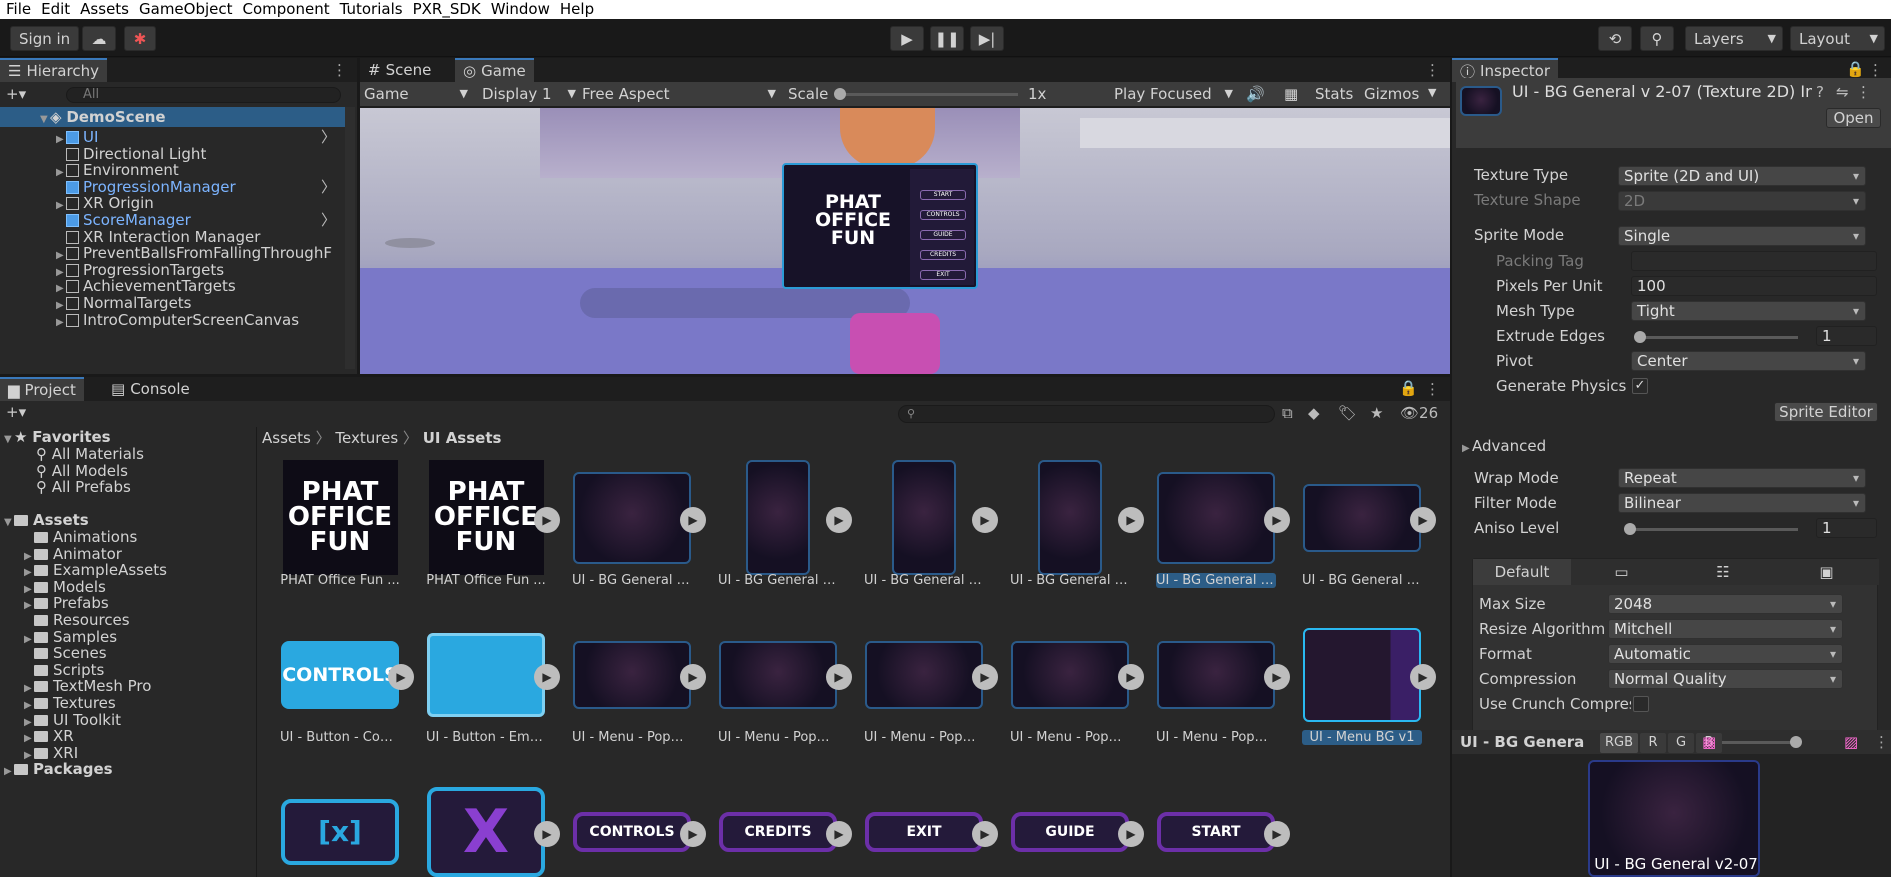 The image size is (1891, 877). What do you see at coordinates (283, 9) in the screenshot?
I see `menu-component: Component` at bounding box center [283, 9].